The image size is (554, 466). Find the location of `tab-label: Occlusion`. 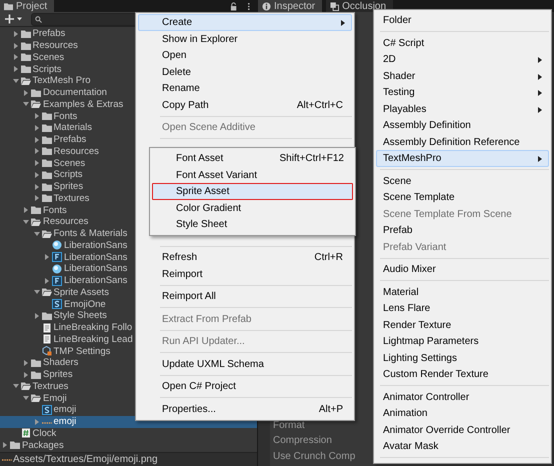

tab-label: Occlusion is located at coordinates (364, 6).